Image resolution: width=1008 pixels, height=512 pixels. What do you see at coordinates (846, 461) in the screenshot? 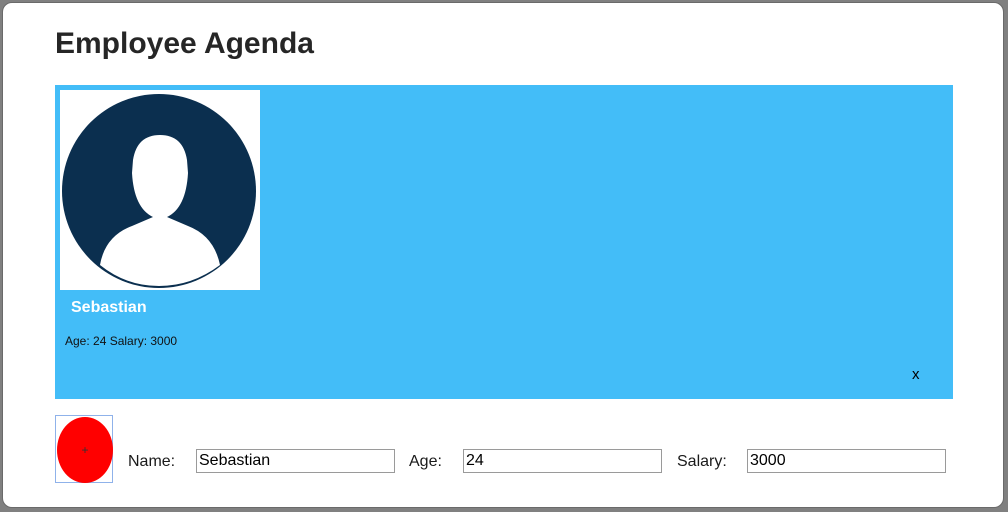
I see `salary-input` at bounding box center [846, 461].